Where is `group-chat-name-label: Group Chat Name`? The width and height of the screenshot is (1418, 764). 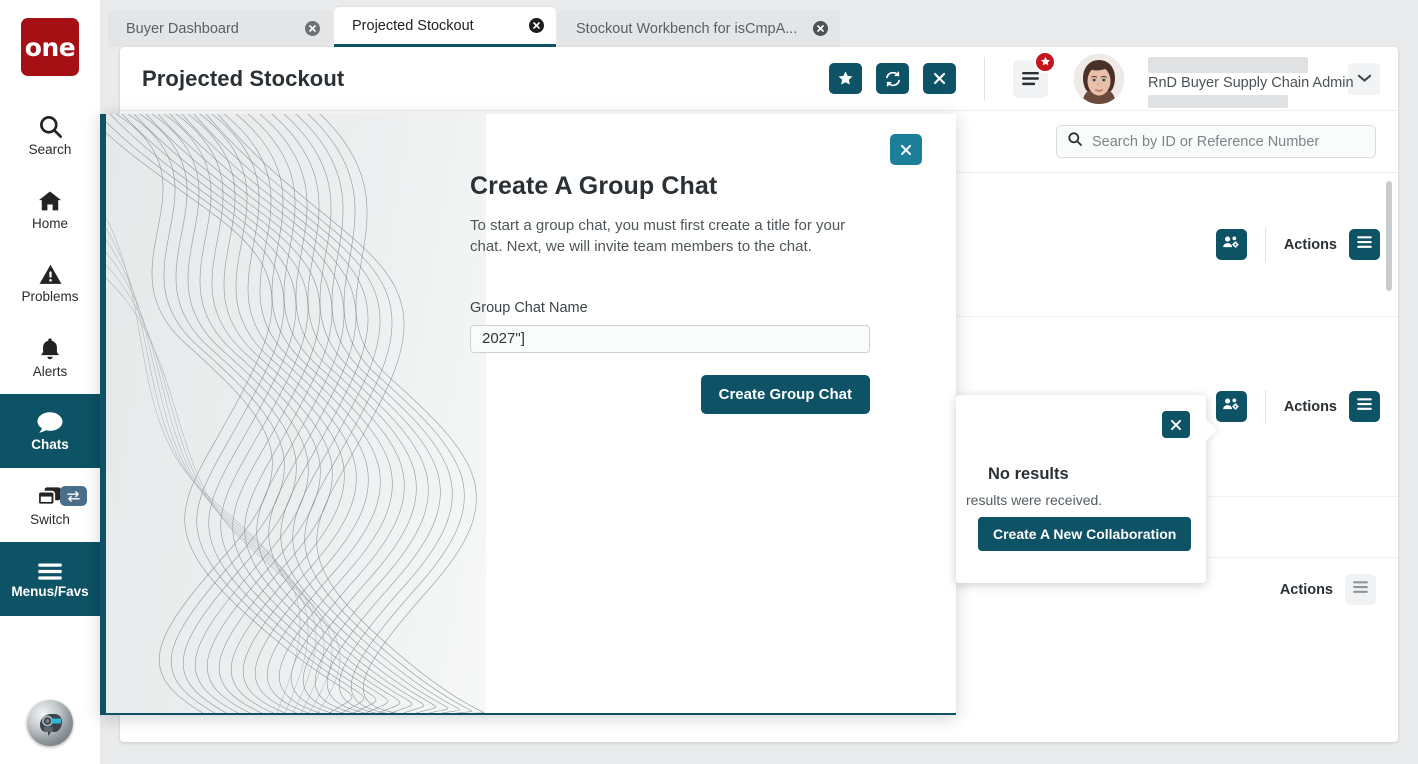 group-chat-name-label: Group Chat Name is located at coordinates (529, 307).